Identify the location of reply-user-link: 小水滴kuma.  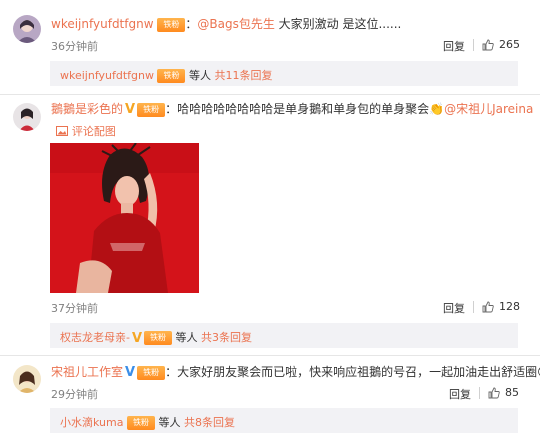
(91, 422).